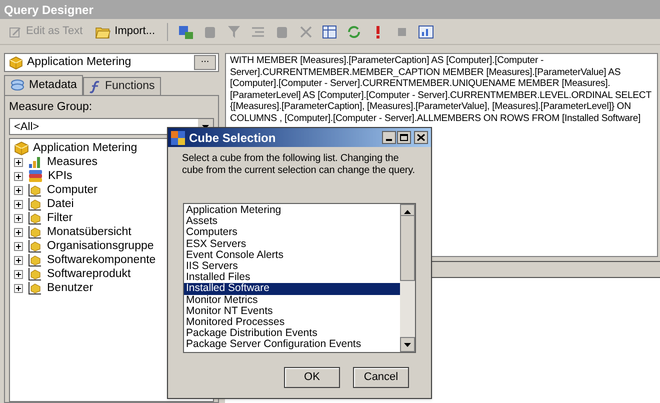  Describe the element at coordinates (441, 90) in the screenshot. I see `query-text: WITH MEMBER [Measures].[ParameterCaption] AS [Computer].[Computer - Server].CURRENTMEMBER.MEMBER_CAPTION MEMBER [Measures].[ParameterValue] AS [Computer].[Computer - Server].CURRENTMEMBER.UNIQUENAME MEMBER [Measures].[ParameterLevel] AS [Computer].[Computer - Server].CURRENTMEMBER.LEVEL.ORDINAL SELECT {[Measures].[ParameterCaption], [Measures].[ParameterValue], [Measures].[ParameterLevel]} ON COLUMNS , [Computer].[Computer - Server].ALLMEMBERS ON ROWS FROM [Installed Software]` at that location.